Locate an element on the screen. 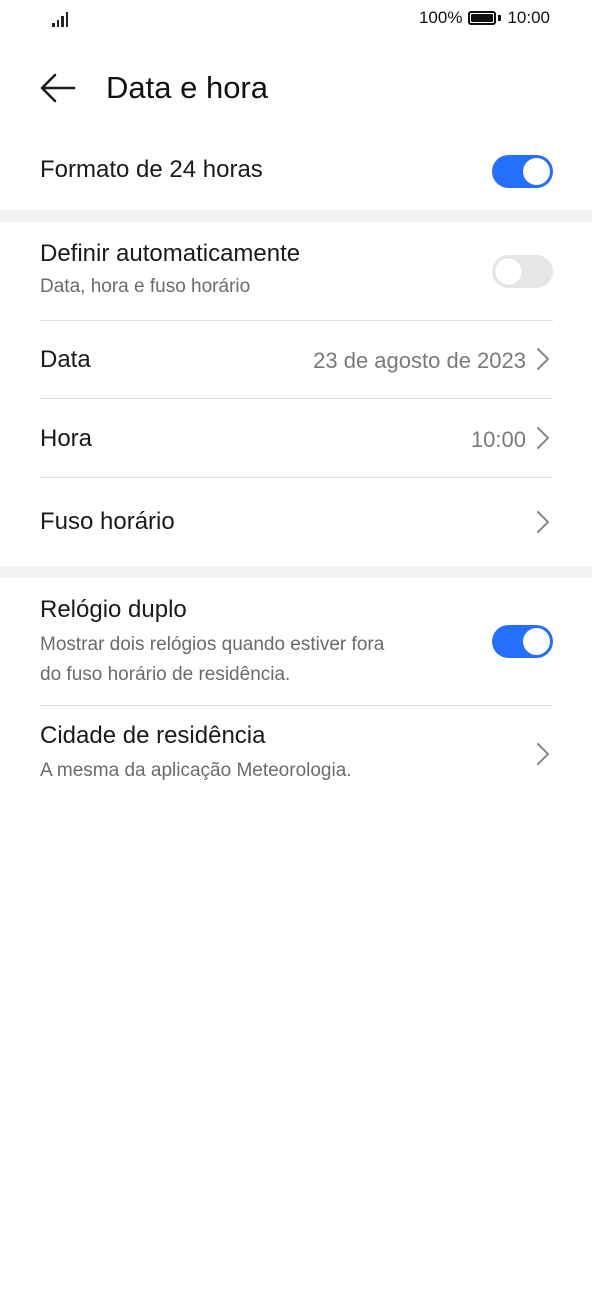 The width and height of the screenshot is (592, 1315). toggle-24h-format is located at coordinates (522, 171).